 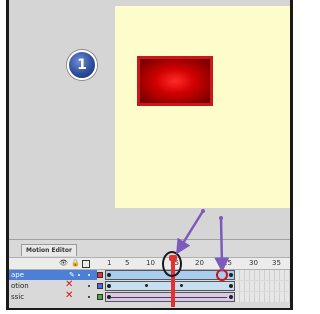 I want to click on frame-tick: 25, so click(x=227, y=263).